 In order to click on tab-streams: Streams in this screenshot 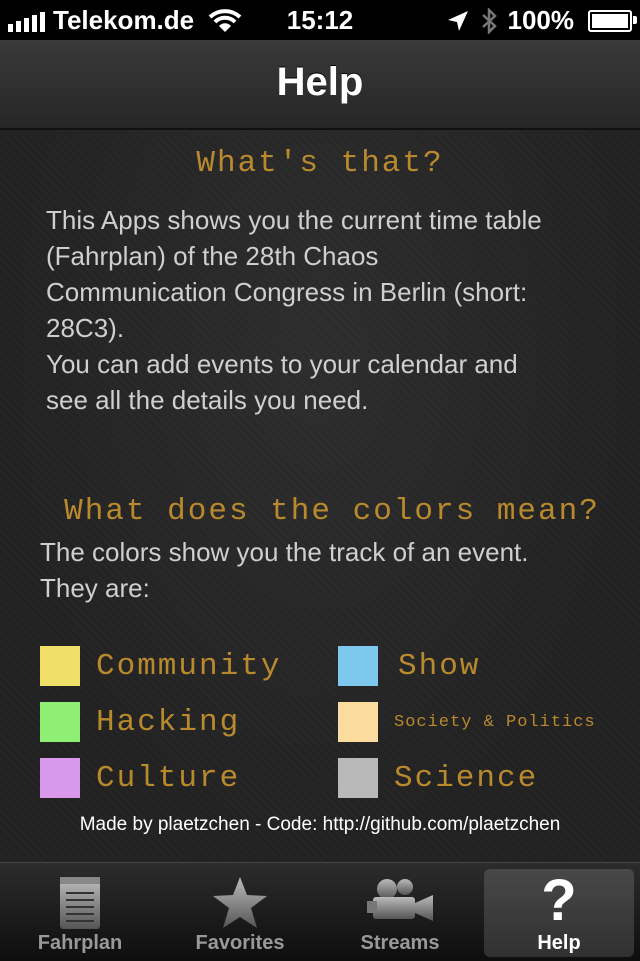, I will do `click(400, 913)`.